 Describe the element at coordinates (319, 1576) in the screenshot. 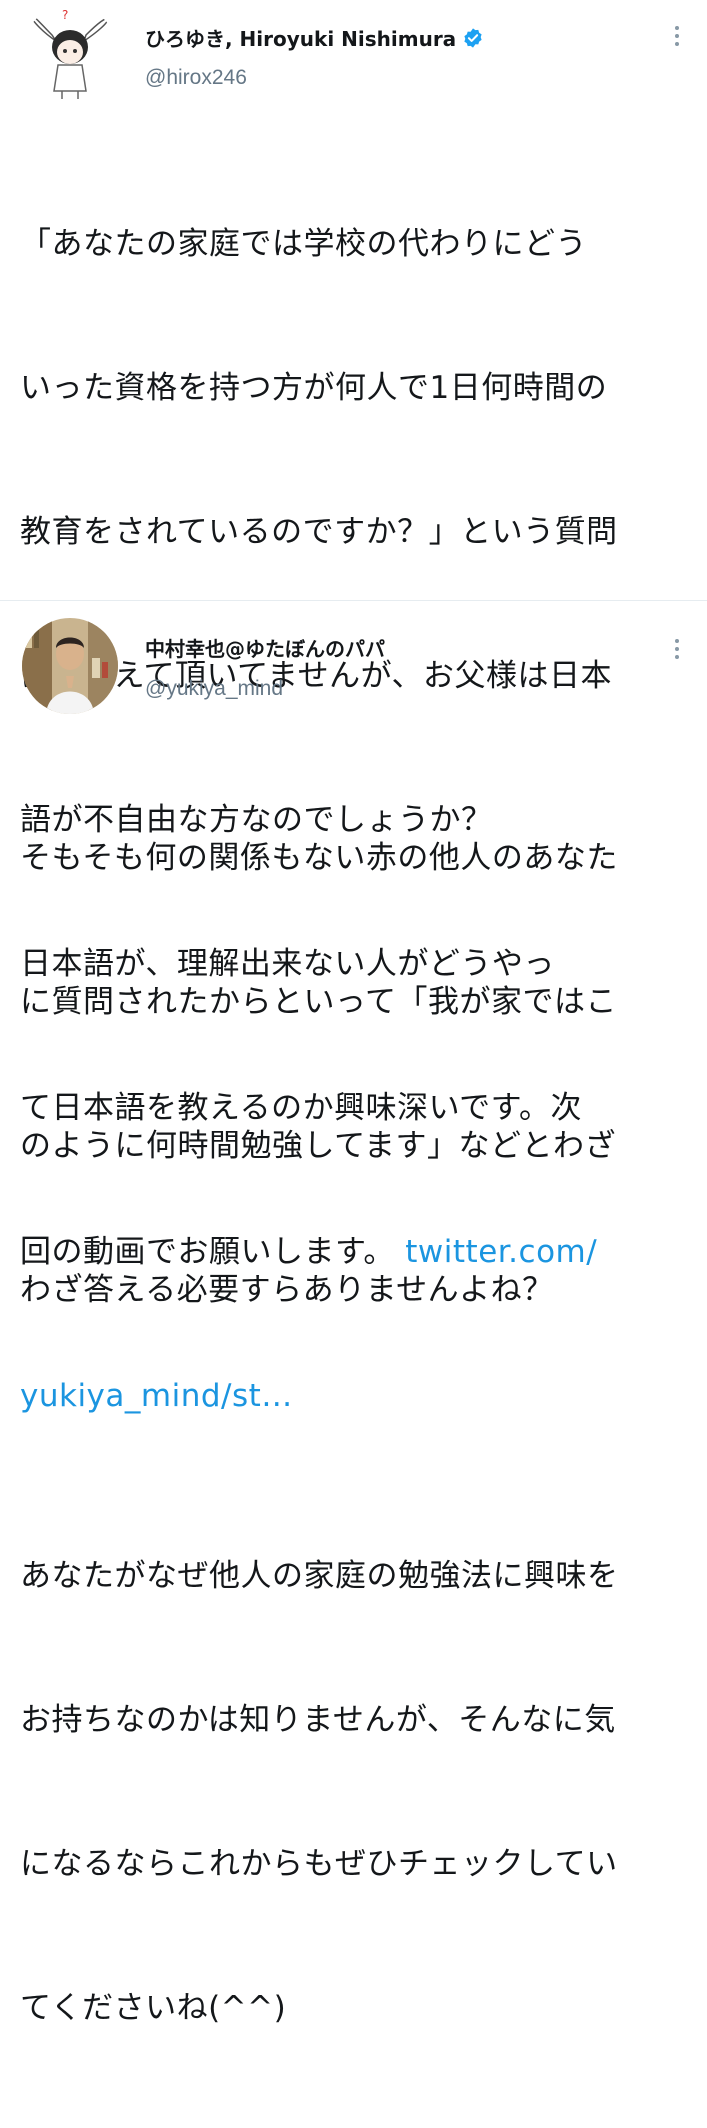

I see `tweet-line: あなたがなぜ他人の家庭の勉強法に興味を` at that location.